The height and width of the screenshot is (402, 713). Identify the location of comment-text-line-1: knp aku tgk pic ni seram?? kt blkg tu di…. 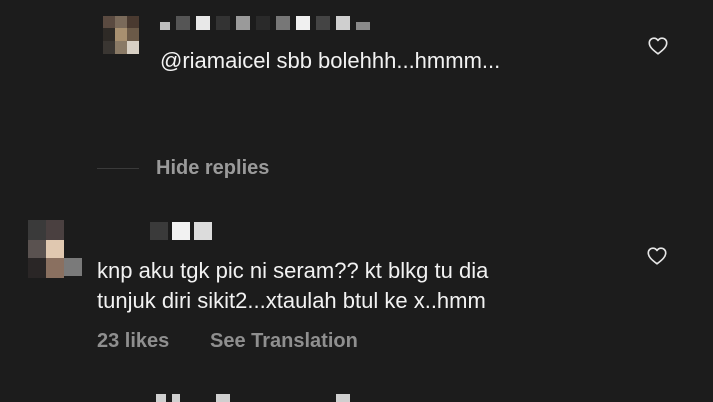
(293, 270).